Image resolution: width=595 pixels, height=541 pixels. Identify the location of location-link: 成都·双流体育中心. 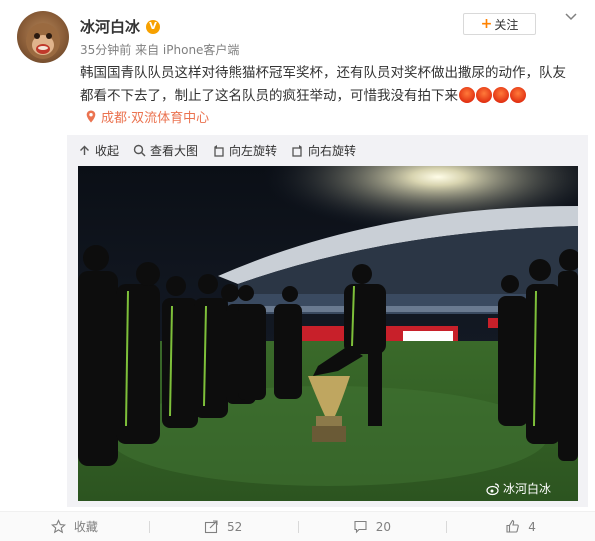
(147, 116).